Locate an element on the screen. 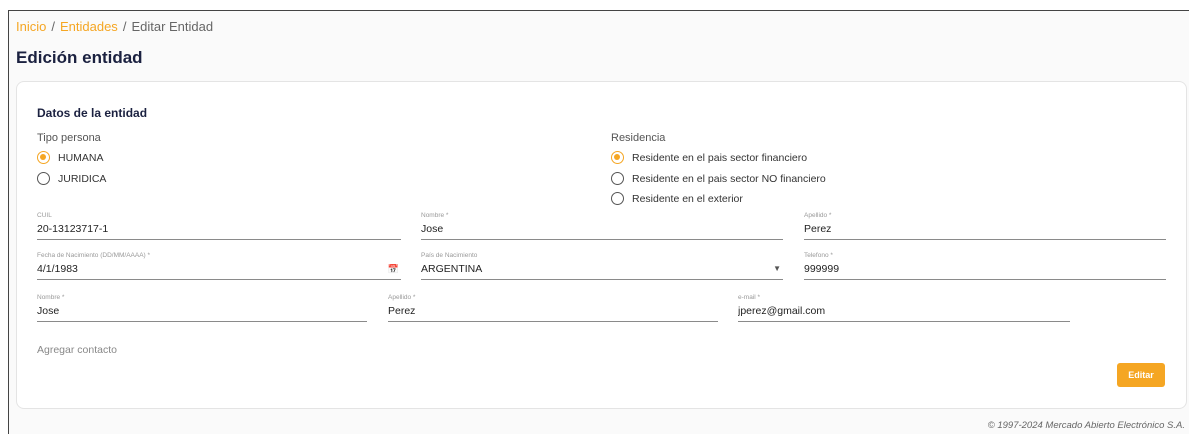 Image resolution: width=1189 pixels, height=434 pixels. radio-residente-financiero: Residente en el pais sector financiero is located at coordinates (709, 157).